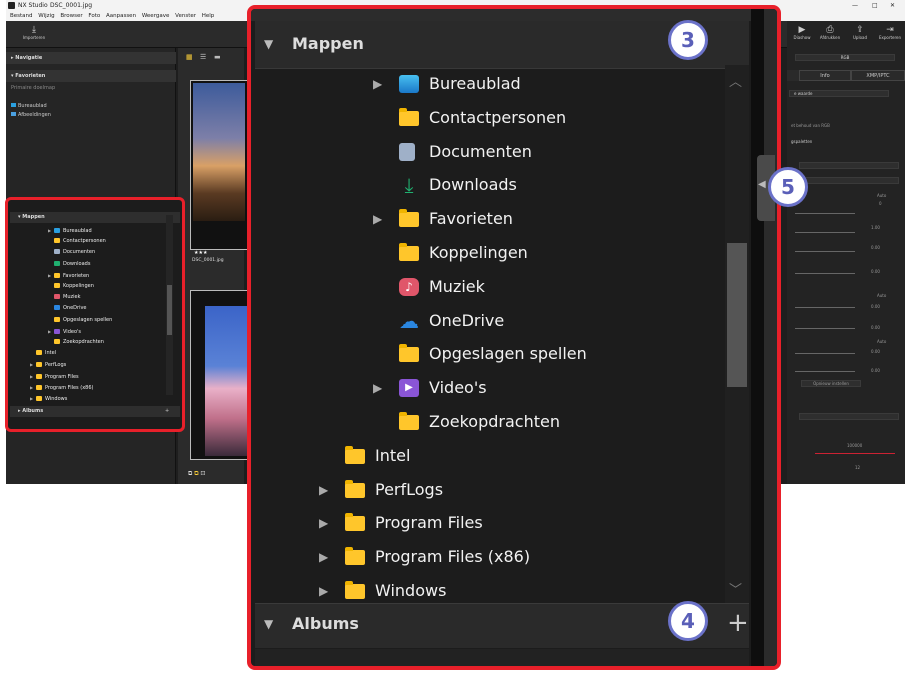 The image size is (905, 673). I want to click on folder-item: ▶ ▶ Video's, so click(545, 388).